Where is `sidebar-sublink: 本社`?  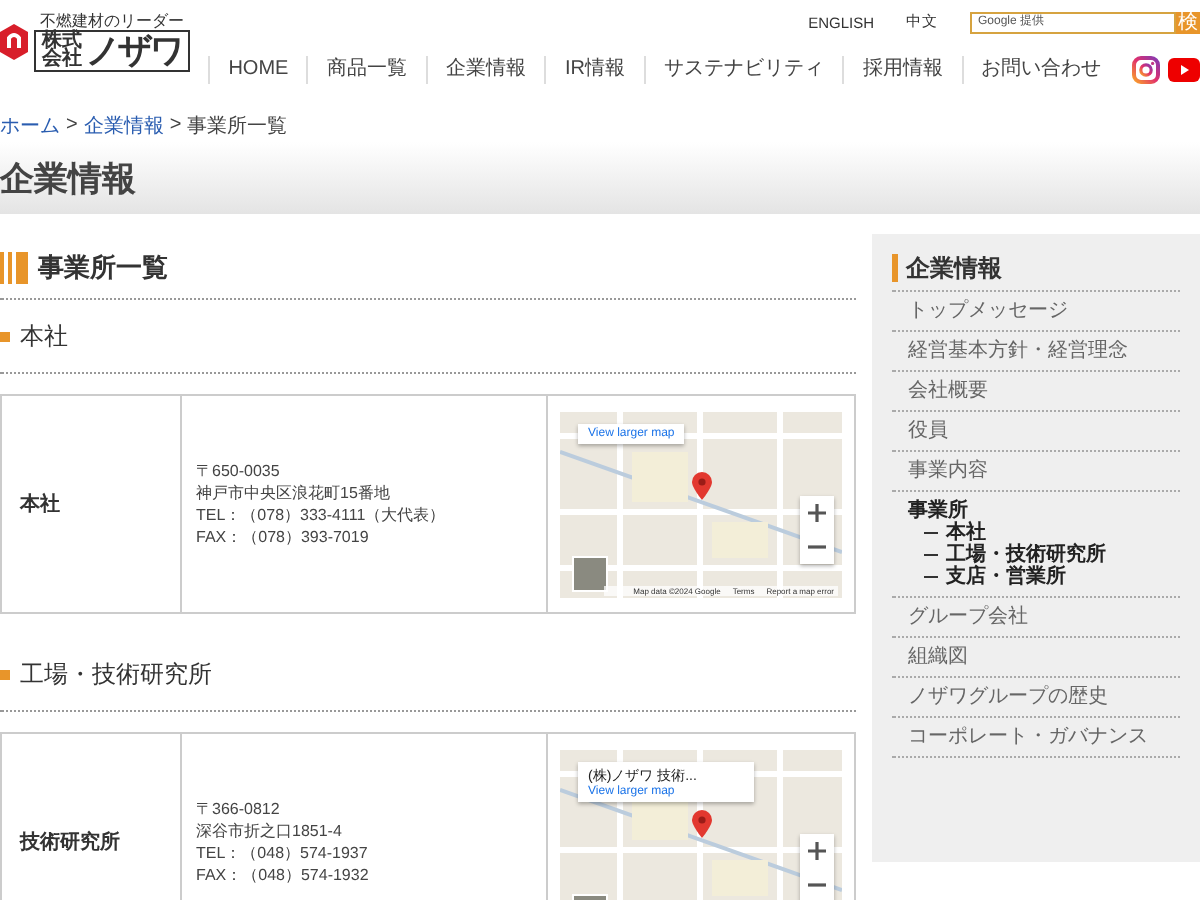
sidebar-sublink: 本社 is located at coordinates (966, 533).